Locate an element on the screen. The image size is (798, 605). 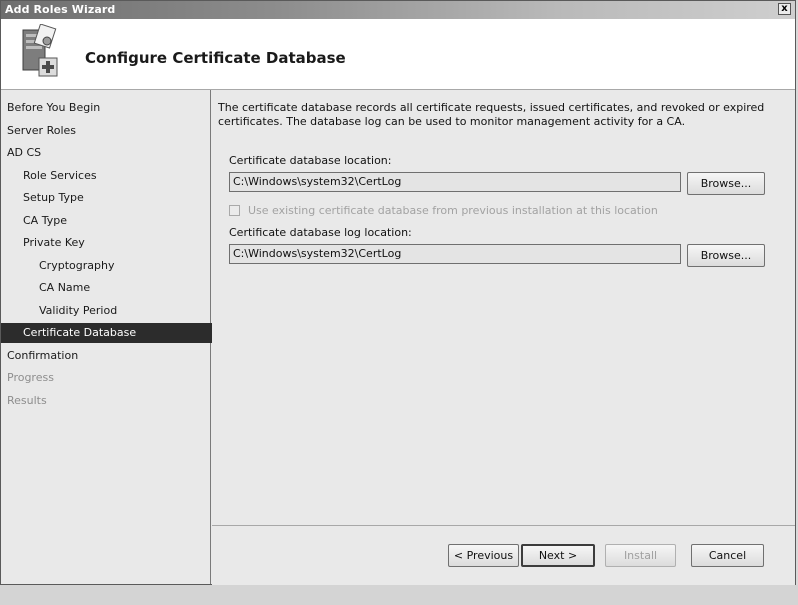
log-location-input: C:\Windows\system32\CertLog is located at coordinates (455, 254).